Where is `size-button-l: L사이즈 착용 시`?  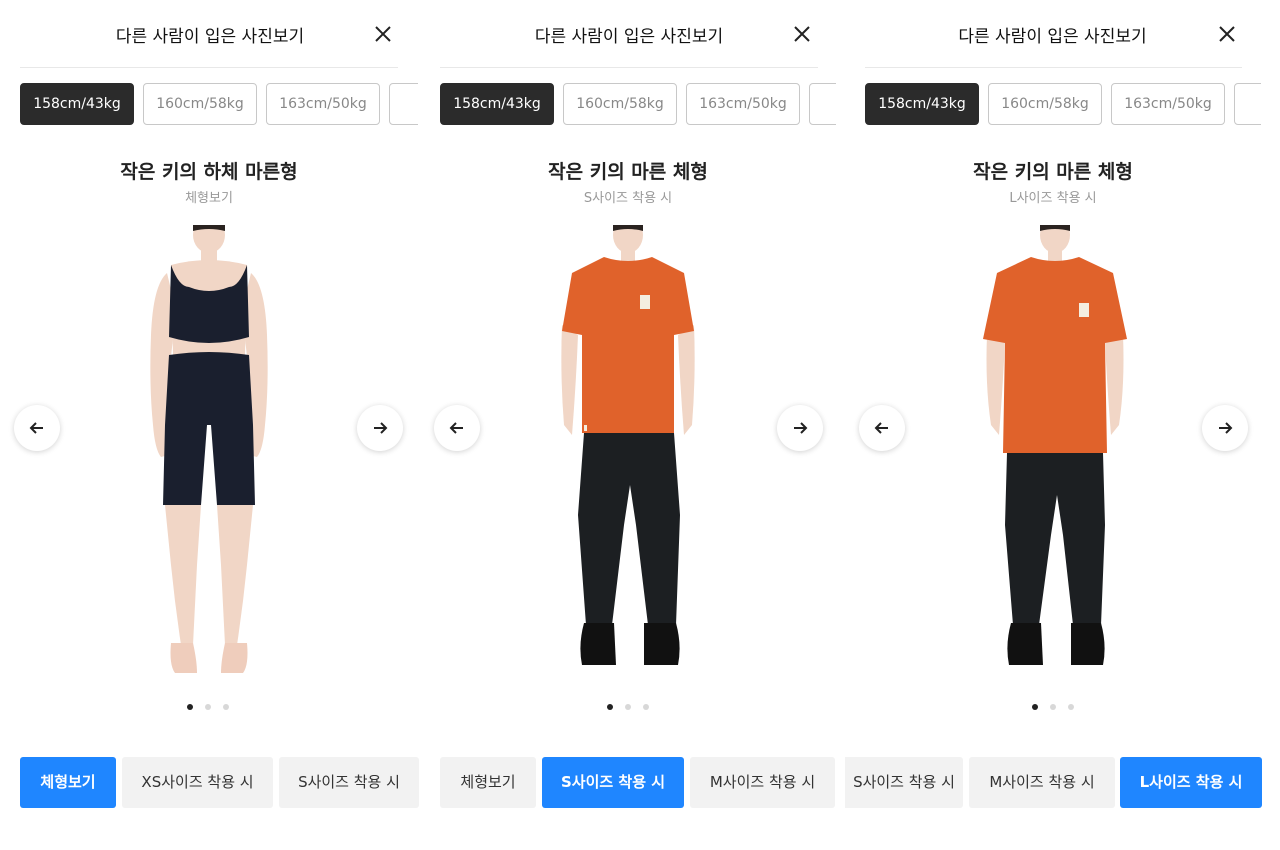
size-button-l: L사이즈 착용 시 is located at coordinates (1191, 782).